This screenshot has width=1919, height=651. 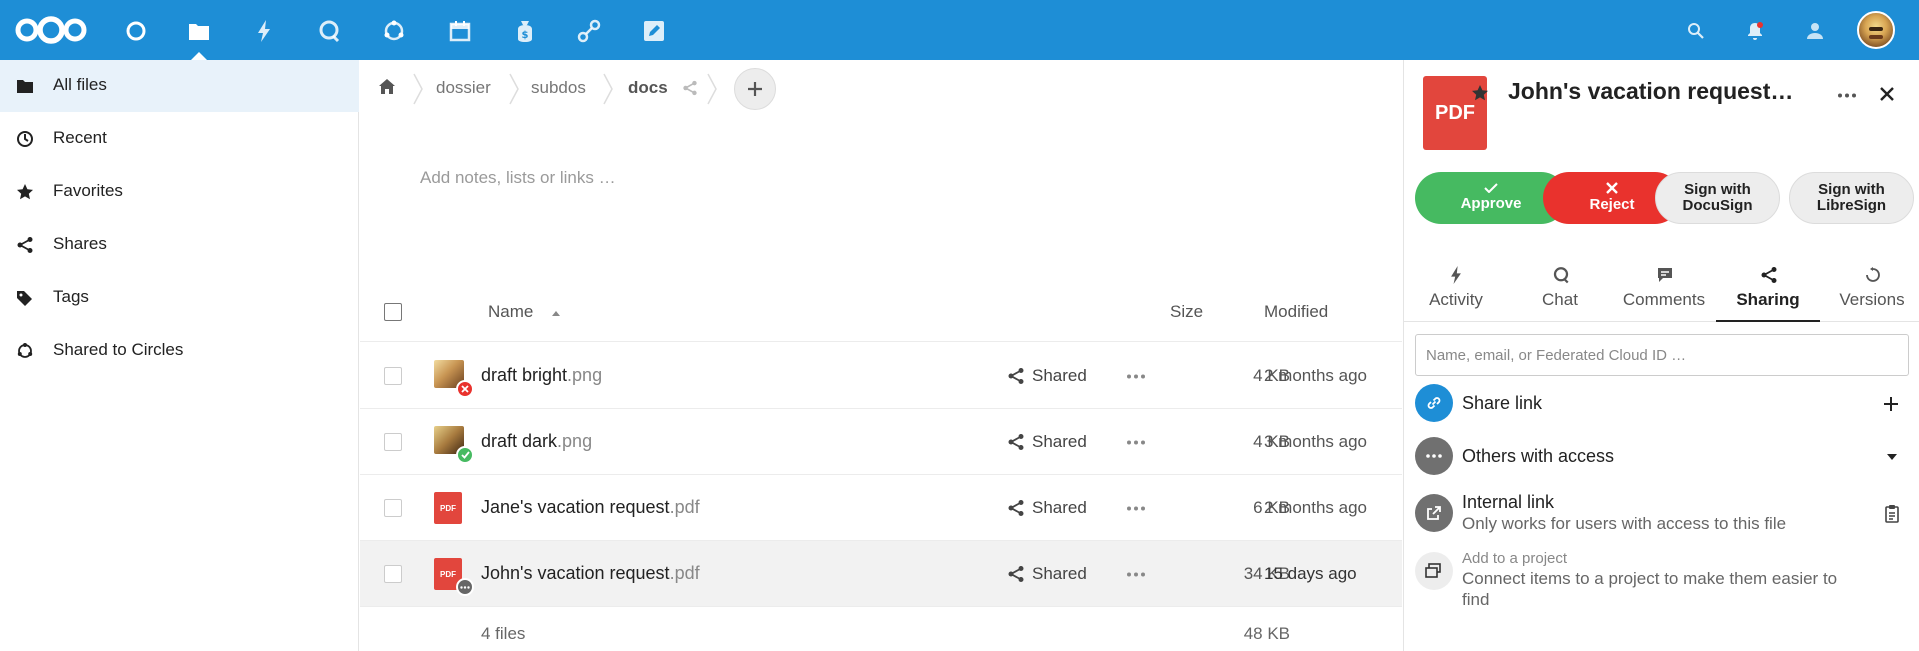 What do you see at coordinates (1456, 291) in the screenshot?
I see `tab-activity: Activity` at bounding box center [1456, 291].